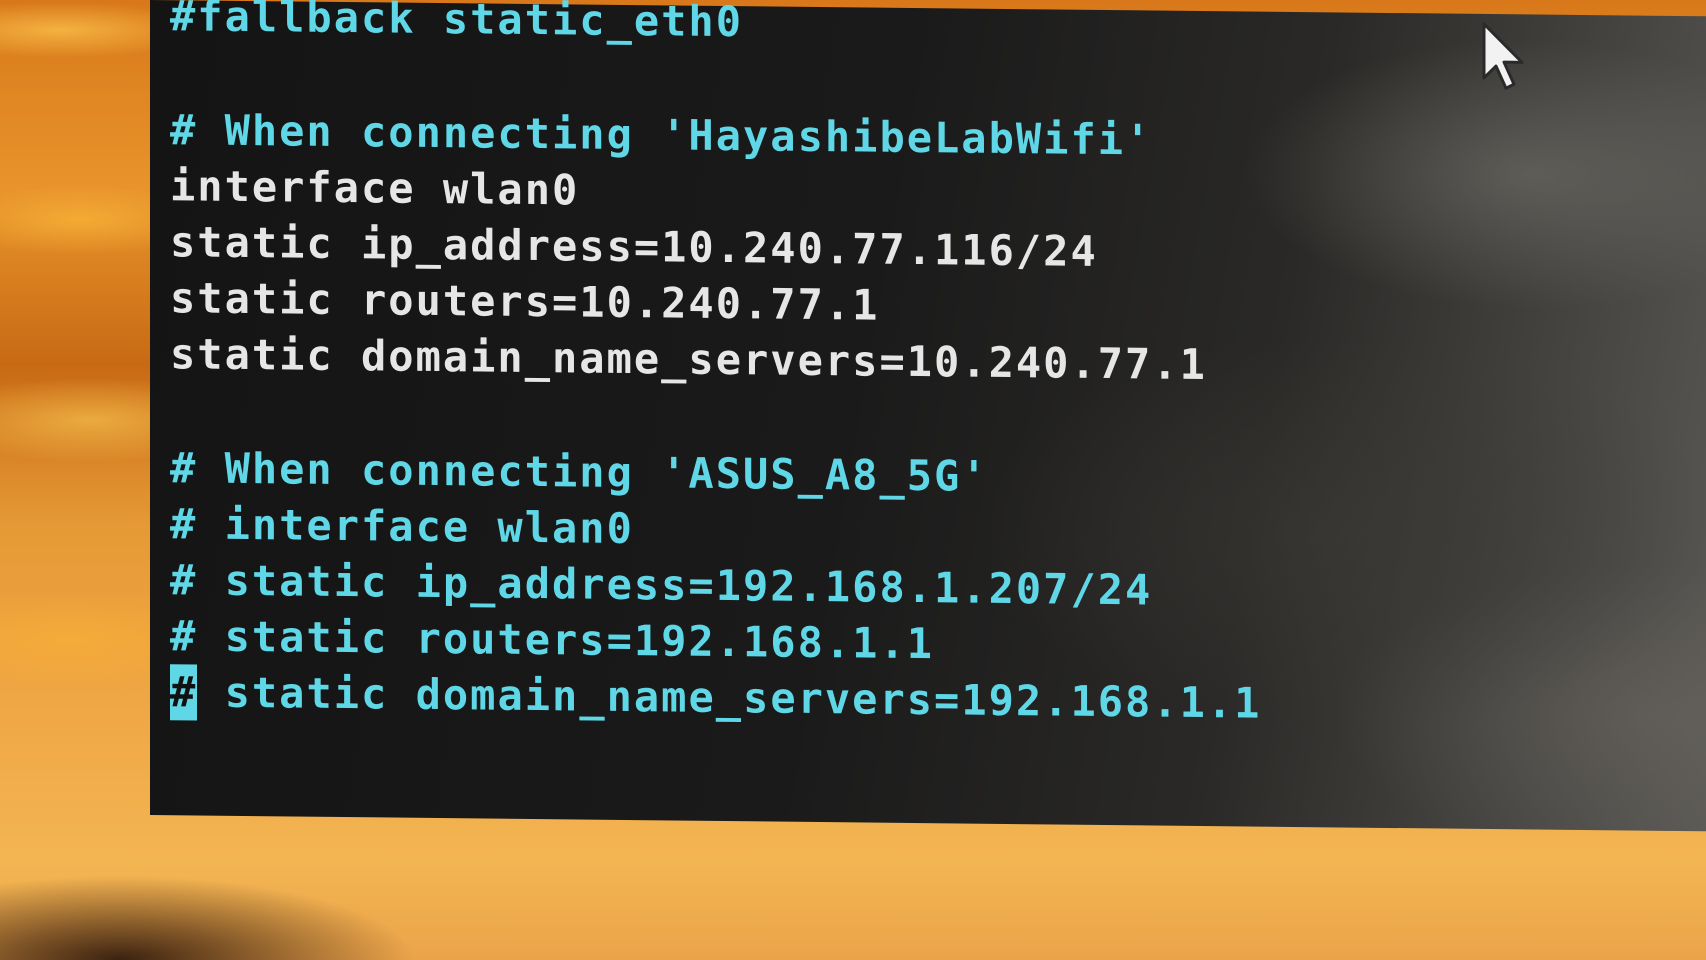  What do you see at coordinates (1503, 56) in the screenshot?
I see `arrow-pointer-icon` at bounding box center [1503, 56].